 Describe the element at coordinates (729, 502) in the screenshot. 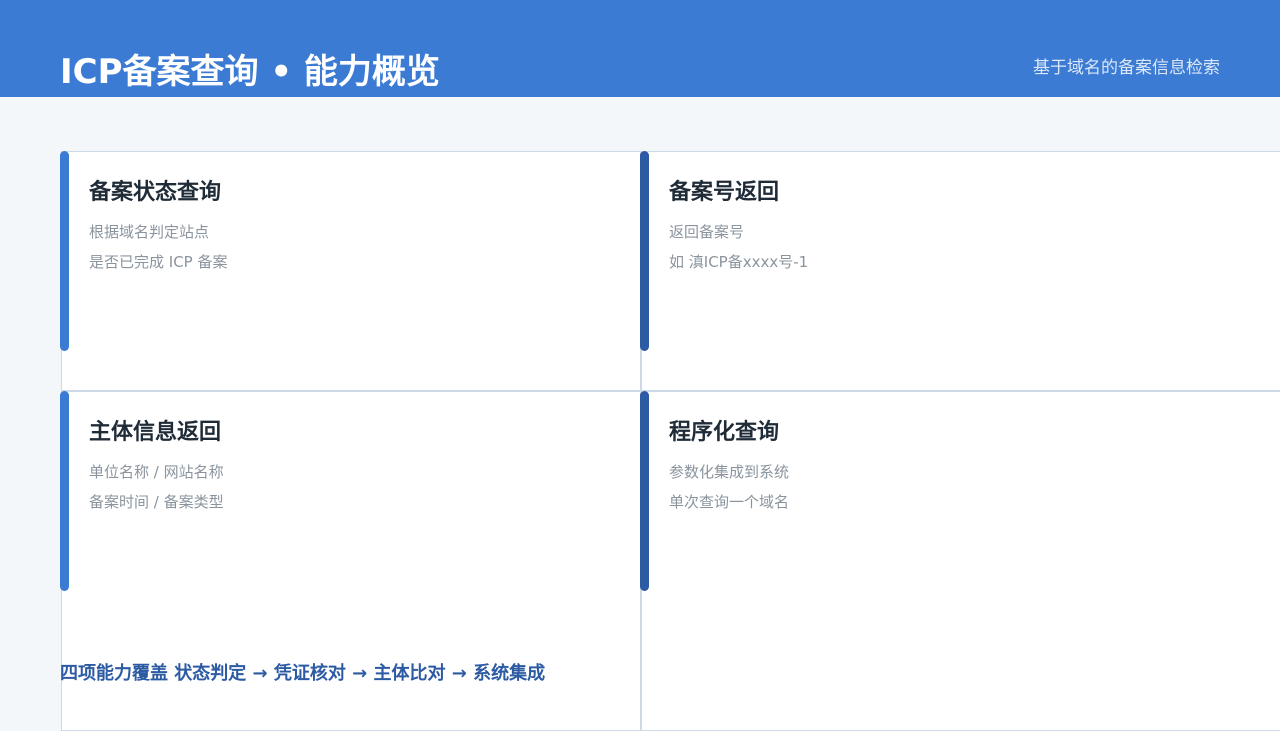

I see `card-description-line: 单次查询一个域名` at that location.